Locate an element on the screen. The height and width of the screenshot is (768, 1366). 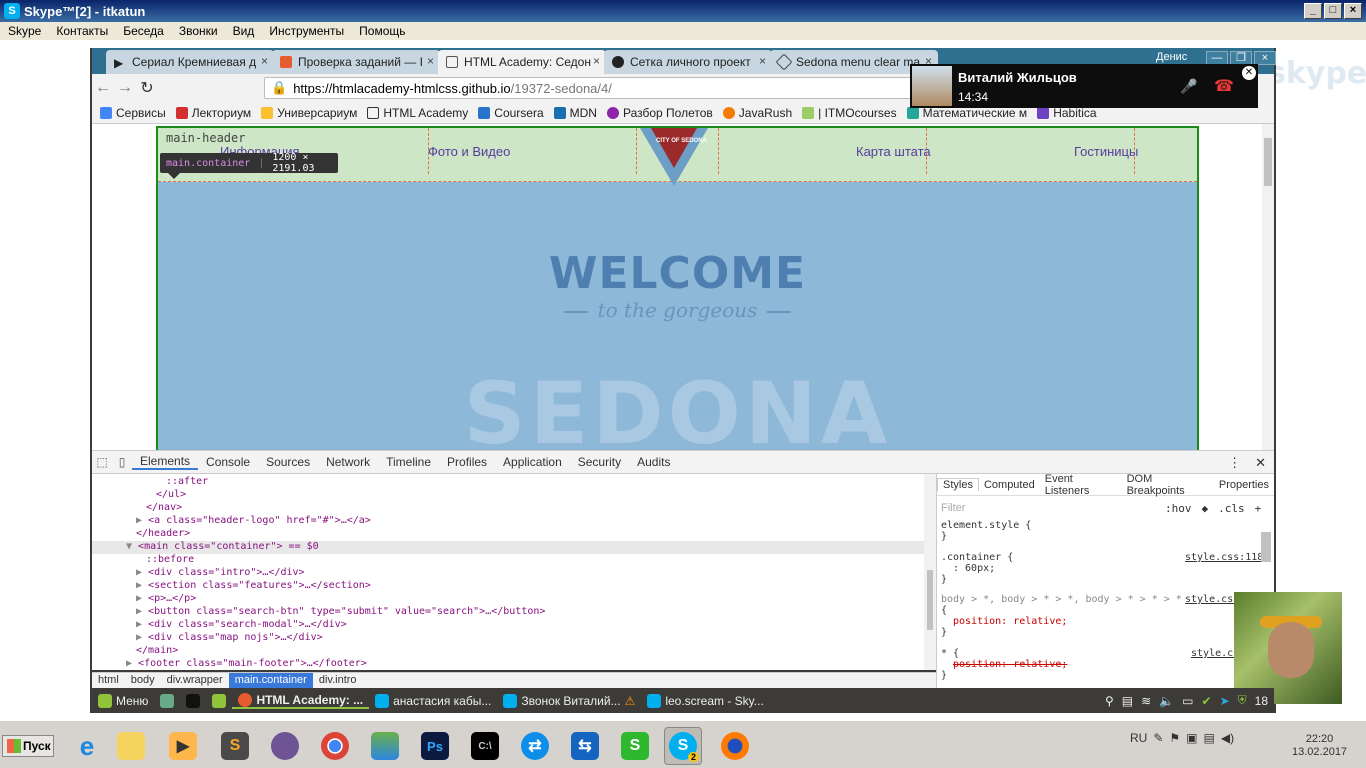
battery-icon: ▭ is located at coordinates (1187, 701).